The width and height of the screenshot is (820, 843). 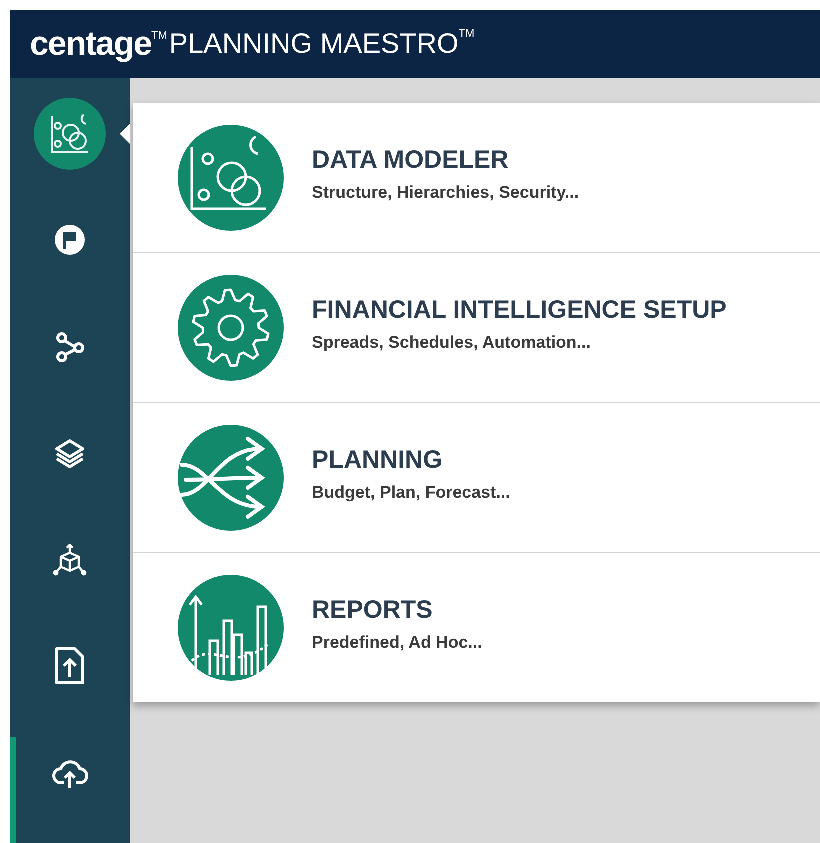 I want to click on gear-icon, so click(x=231, y=327).